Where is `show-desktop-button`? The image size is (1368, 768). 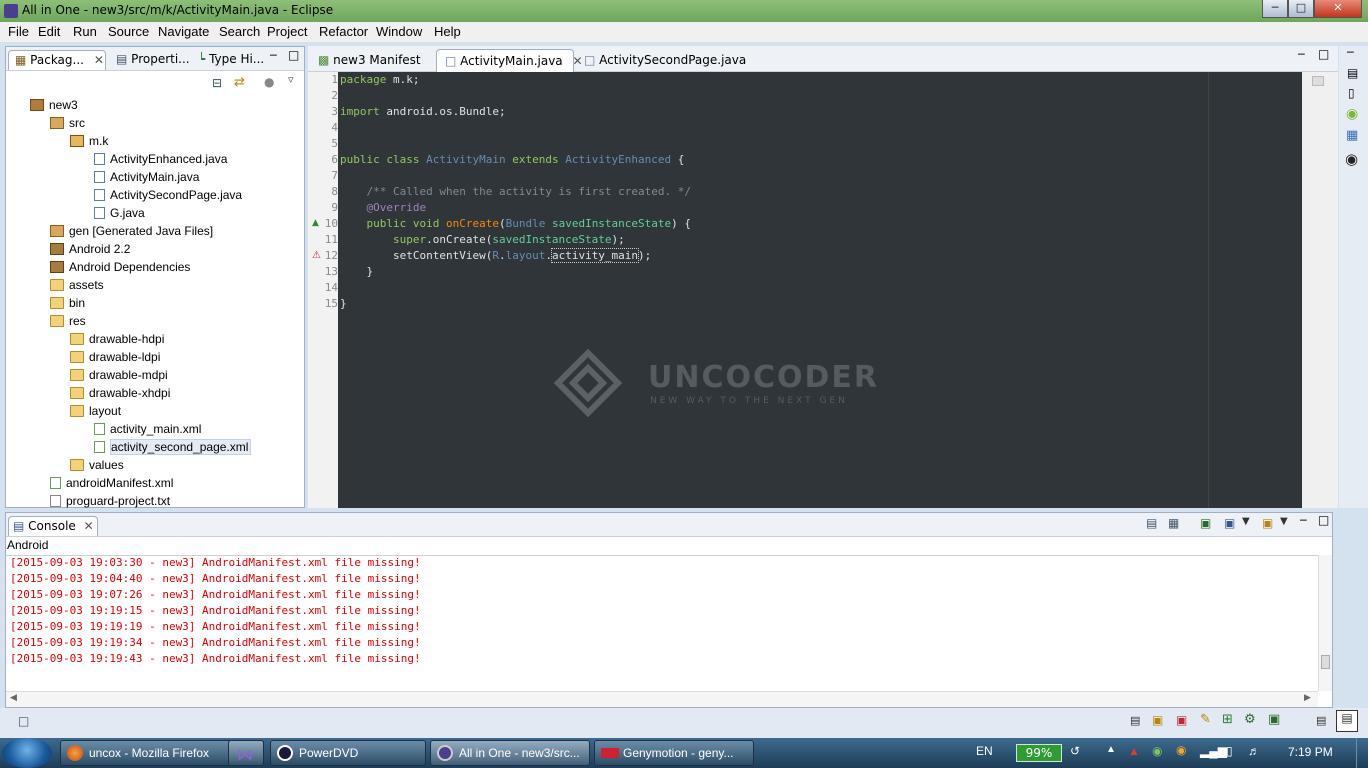
show-desktop-button is located at coordinates (1362, 753).